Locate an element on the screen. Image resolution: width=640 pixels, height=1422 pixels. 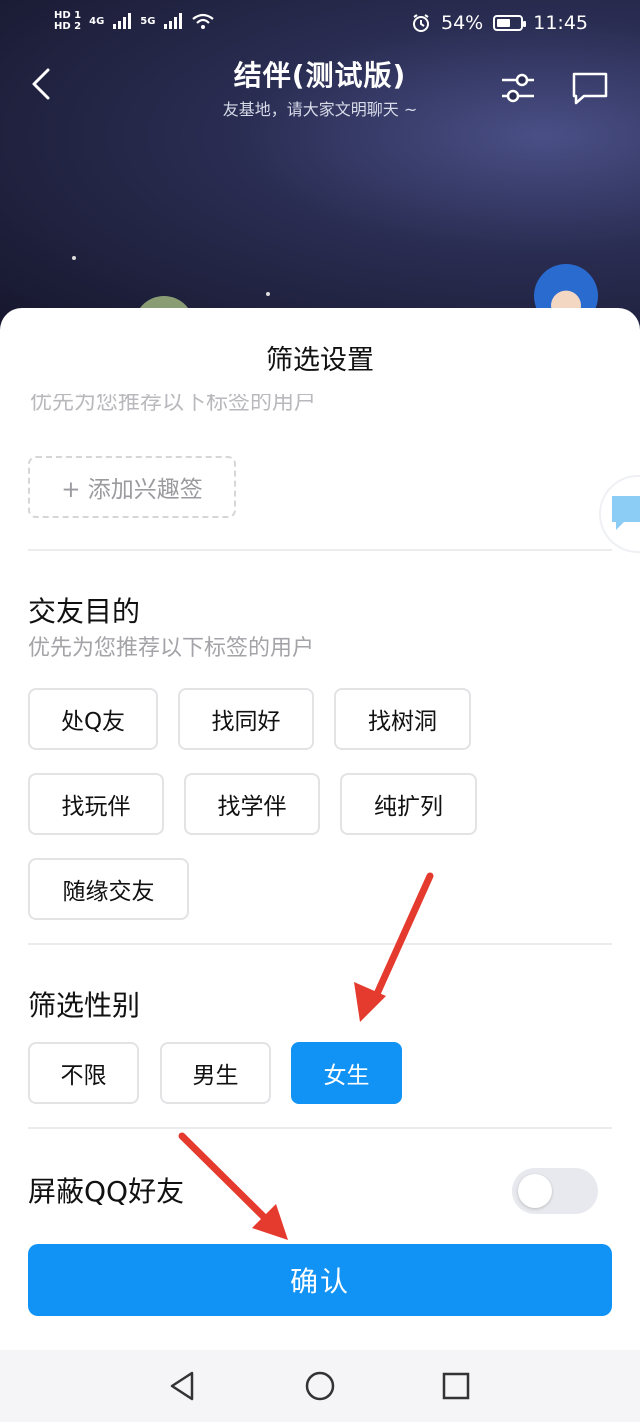
battery-icon is located at coordinates (510, 23).